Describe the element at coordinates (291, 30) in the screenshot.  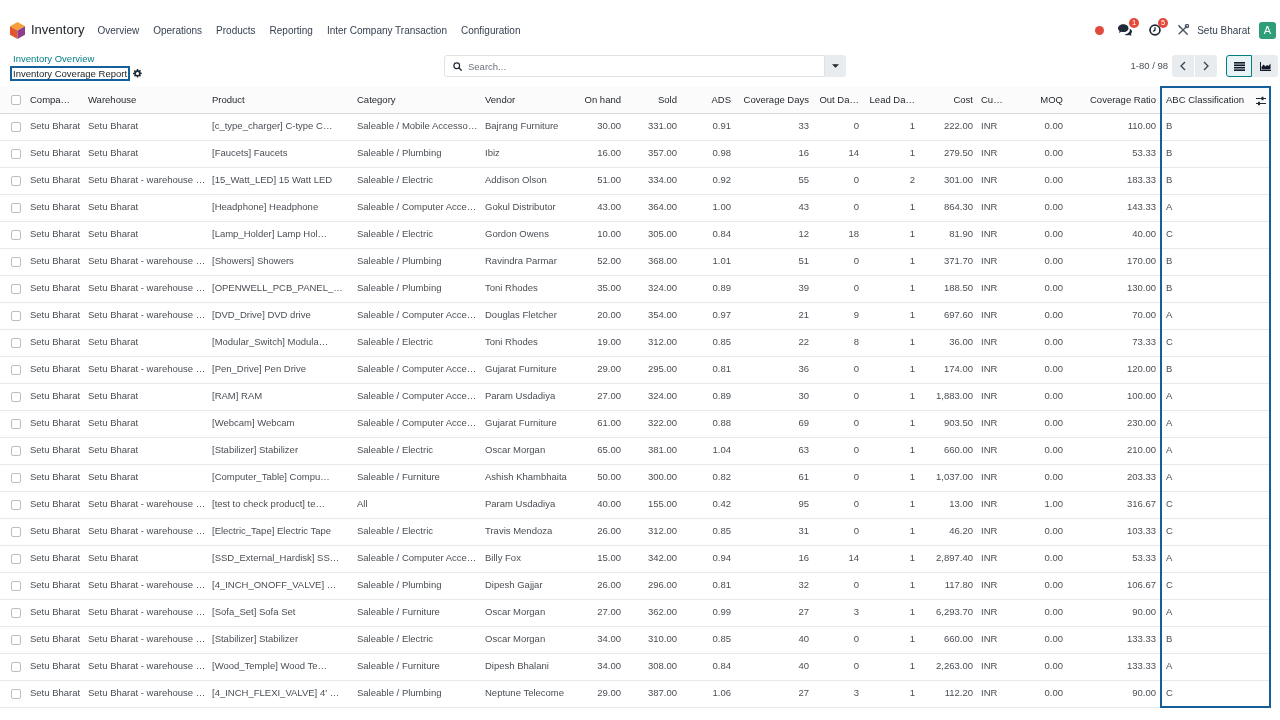
I see `menu-item: Reporting` at that location.